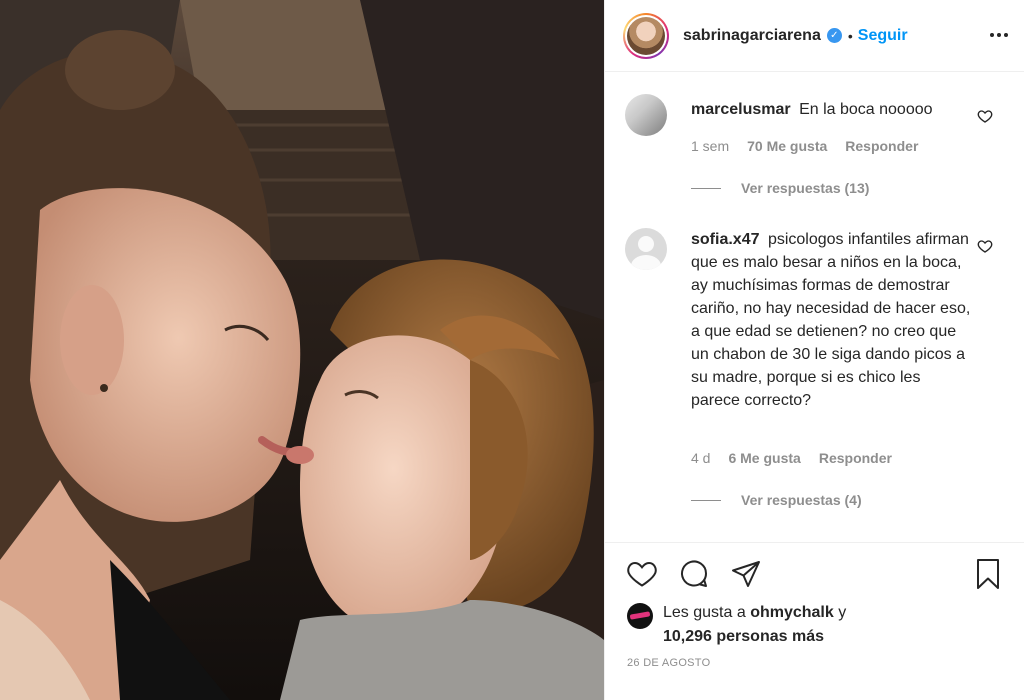  Describe the element at coordinates (792, 612) in the screenshot. I see `liker-username: ohmychalk` at that location.